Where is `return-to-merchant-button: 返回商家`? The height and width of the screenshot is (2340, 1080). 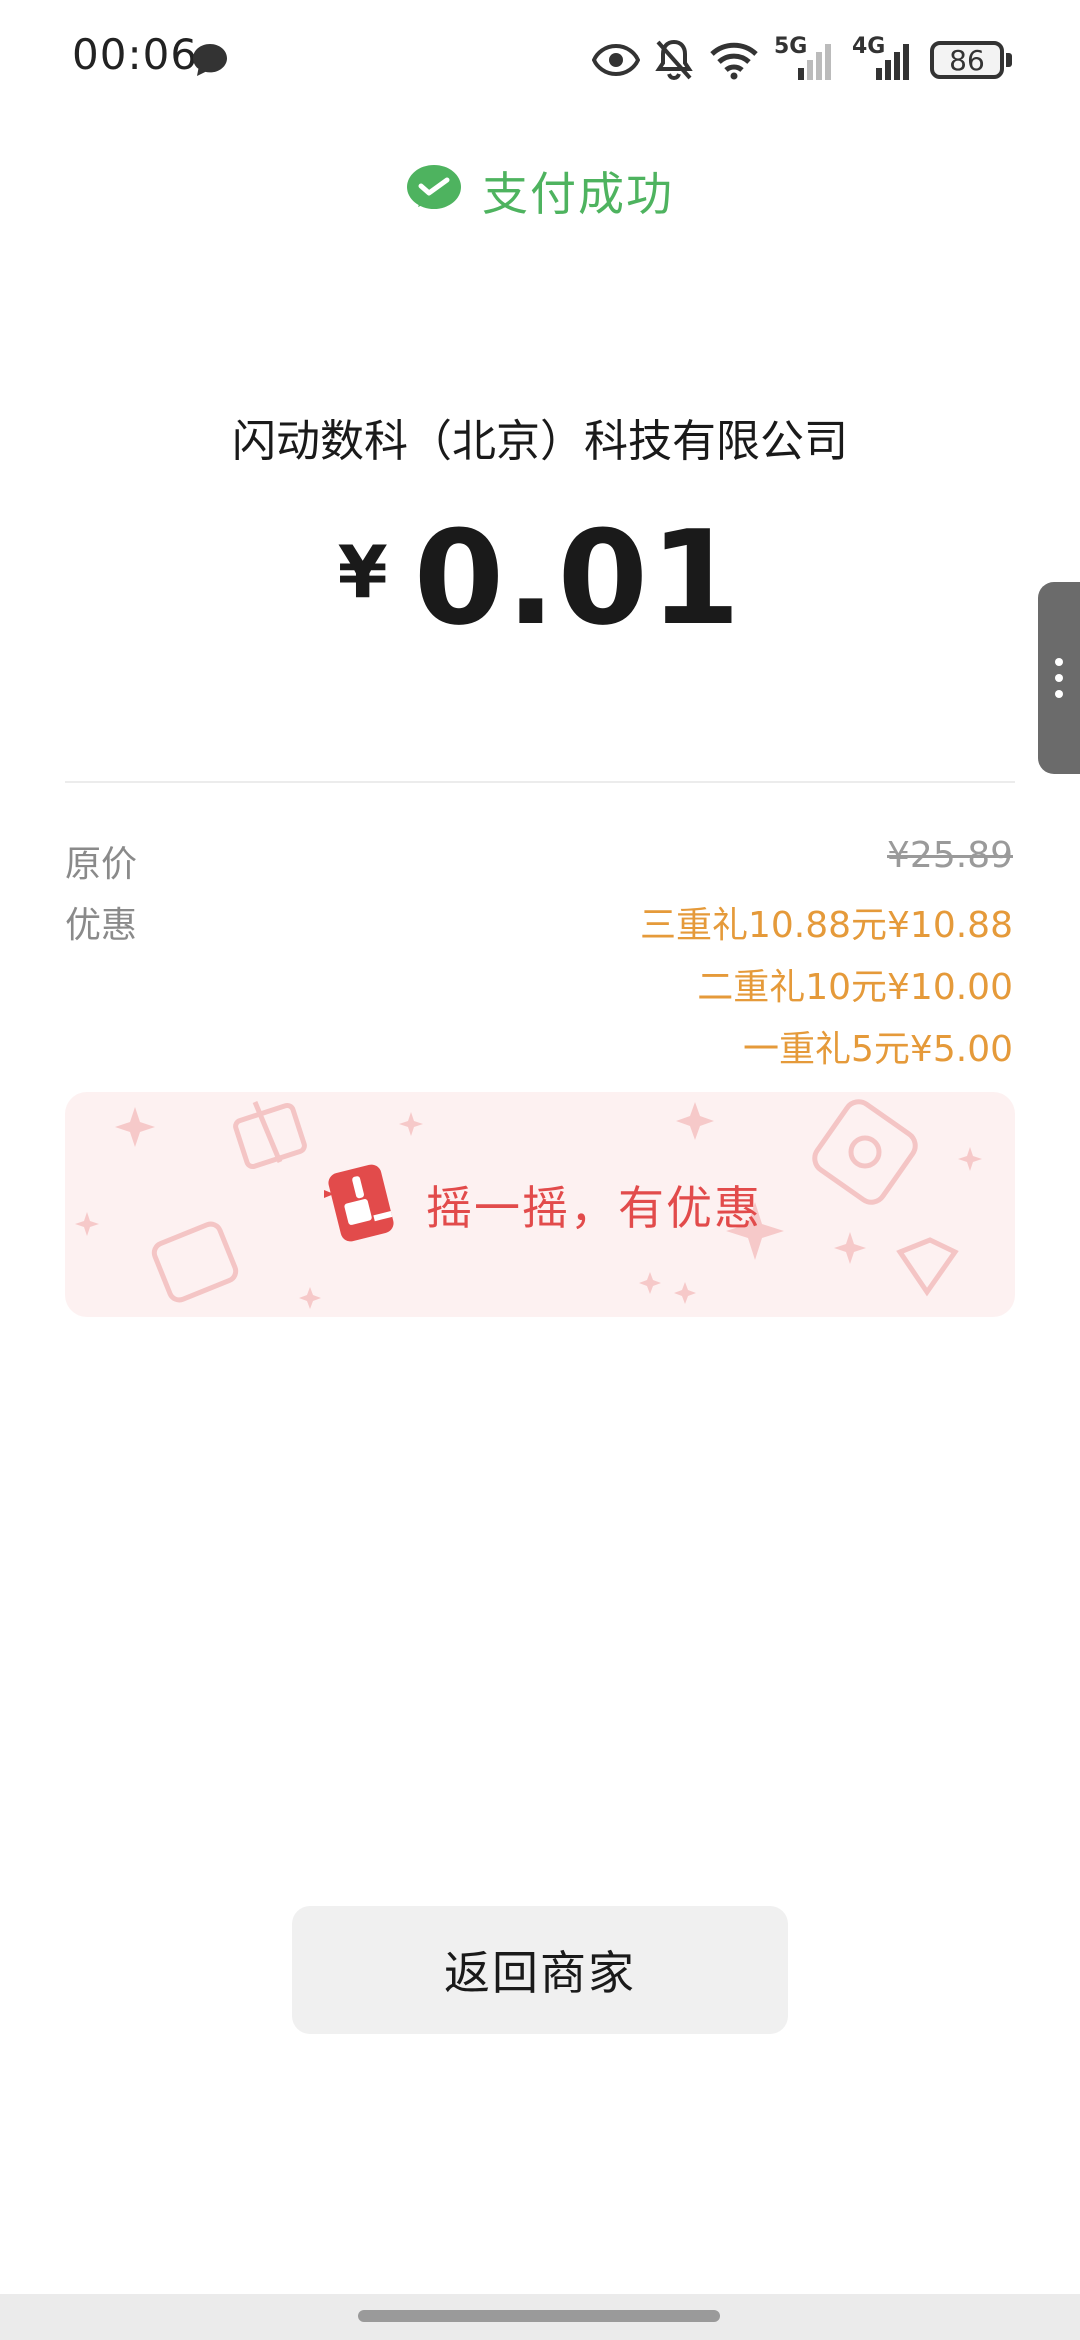
return-to-merchant-button: 返回商家 is located at coordinates (540, 1970).